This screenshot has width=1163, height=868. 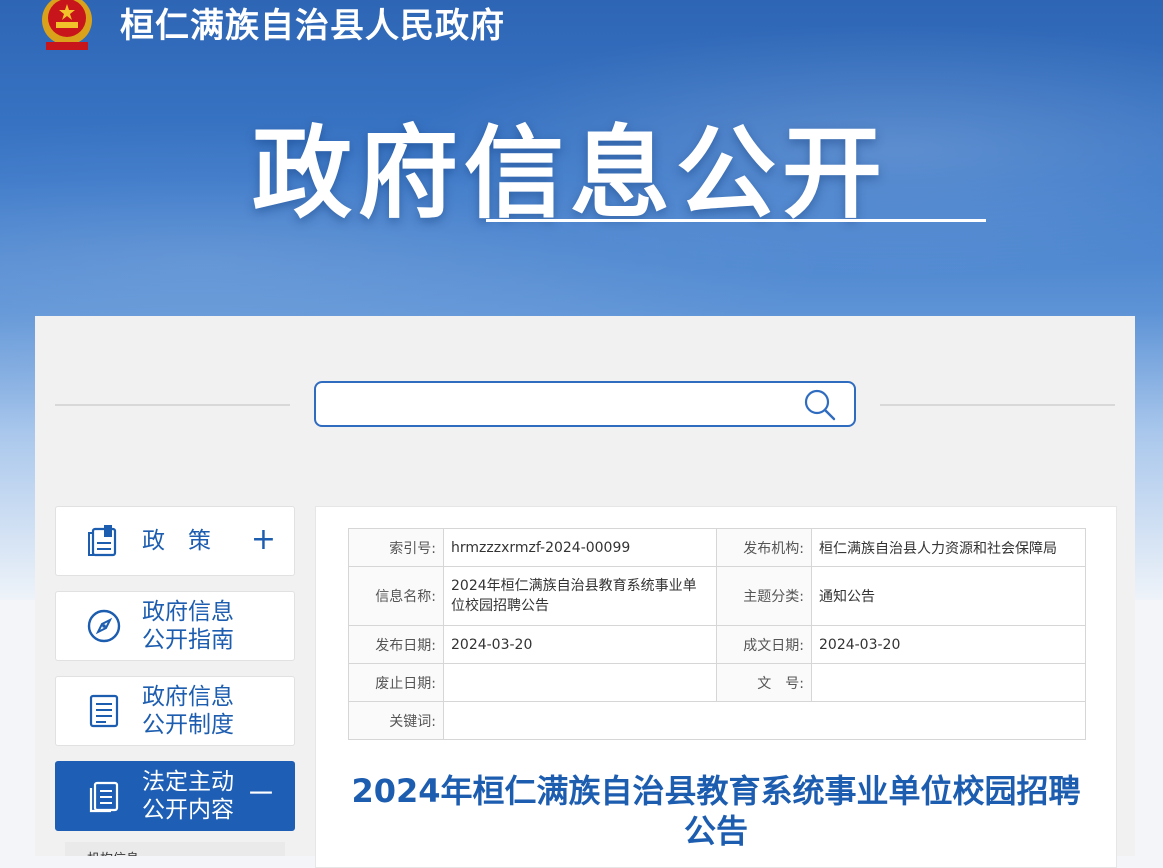 What do you see at coordinates (948, 644) in the screenshot?
I see `written-date-value: 2024-03-20` at bounding box center [948, 644].